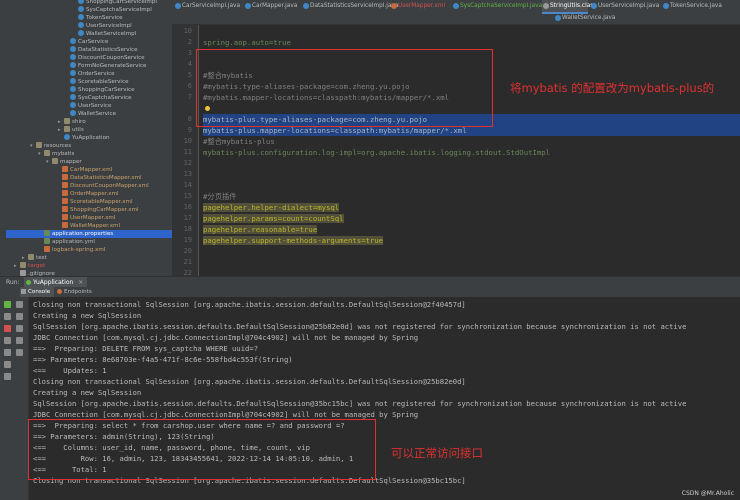 This screenshot has height=500, width=740. What do you see at coordinates (89, 250) in the screenshot?
I see `tree-item: logback-spring.xml` at bounding box center [89, 250].